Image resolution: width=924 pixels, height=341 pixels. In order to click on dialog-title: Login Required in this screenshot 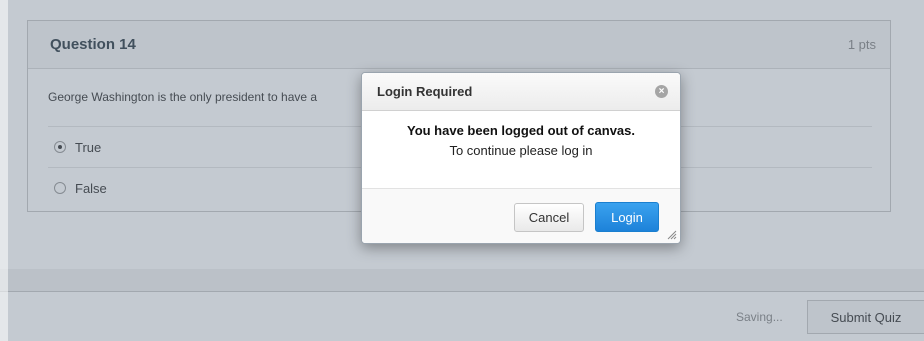, I will do `click(425, 91)`.